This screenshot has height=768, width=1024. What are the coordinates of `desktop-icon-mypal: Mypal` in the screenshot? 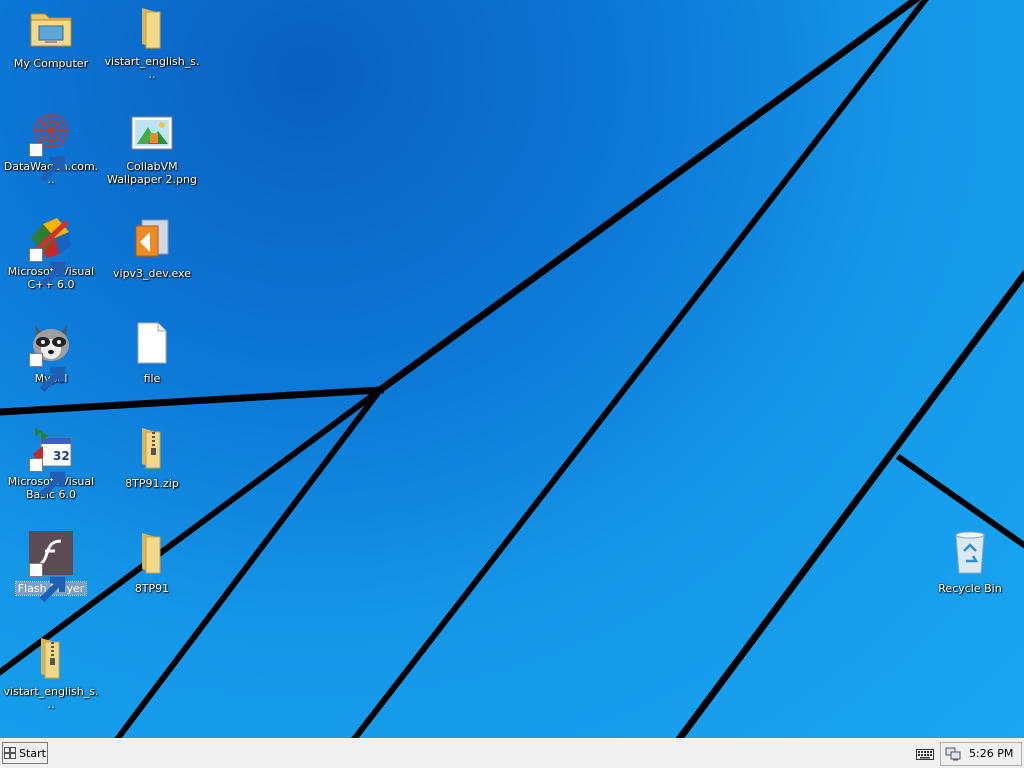 It's located at (51, 356).